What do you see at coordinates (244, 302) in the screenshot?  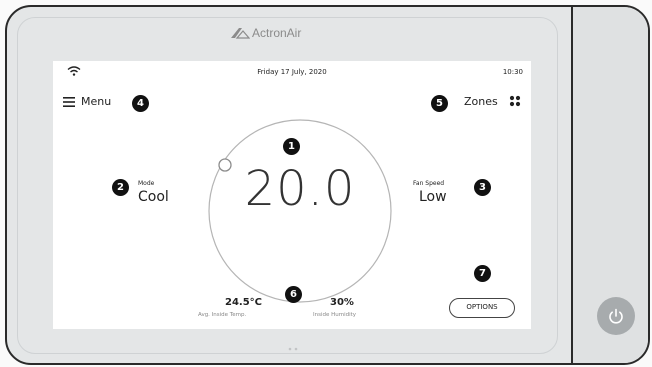 I see `inside-temp-value: 24.5°C` at bounding box center [244, 302].